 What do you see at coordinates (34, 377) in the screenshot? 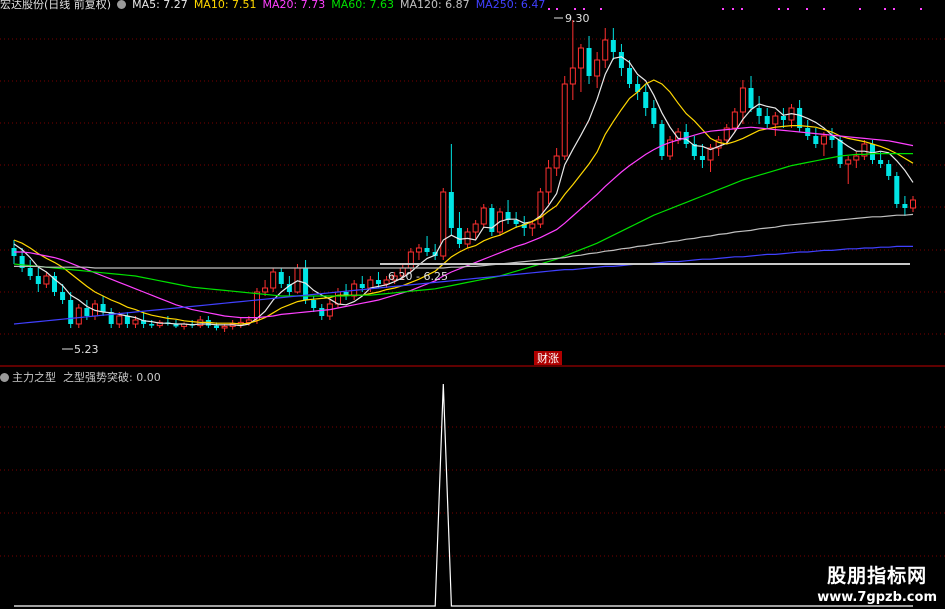
I see `indicator-name: 主力之型` at bounding box center [34, 377].